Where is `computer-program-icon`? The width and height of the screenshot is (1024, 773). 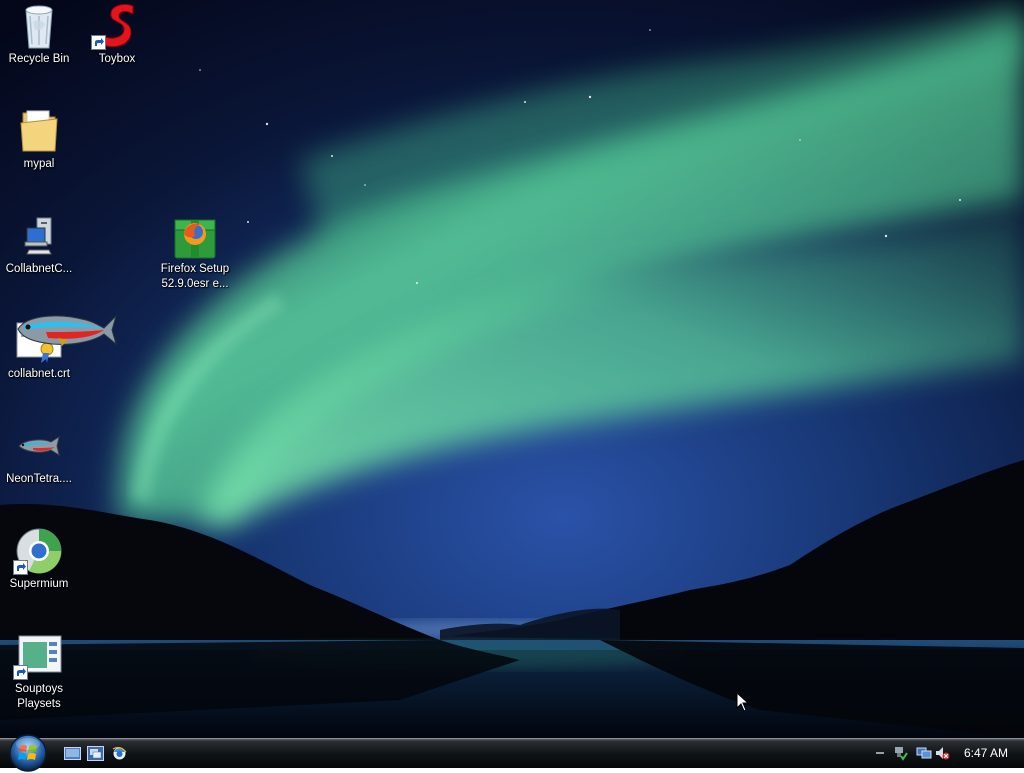
computer-program-icon is located at coordinates (39, 236).